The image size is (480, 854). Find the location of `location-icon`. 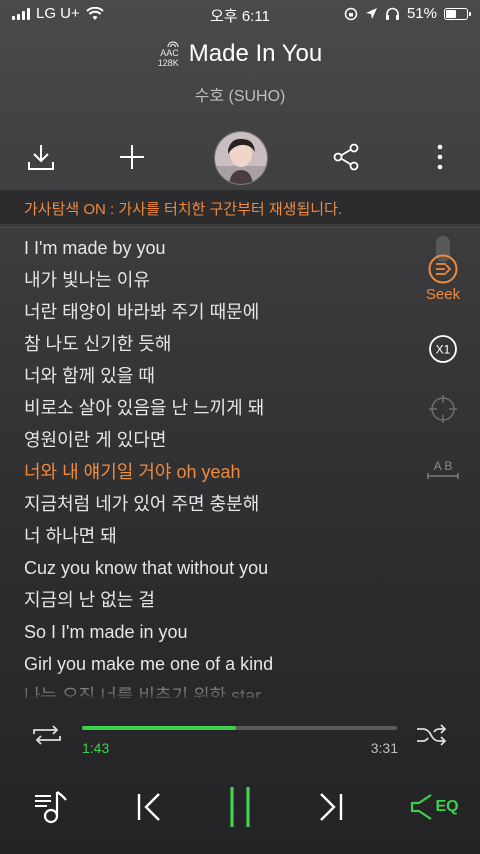

location-icon is located at coordinates (371, 13).